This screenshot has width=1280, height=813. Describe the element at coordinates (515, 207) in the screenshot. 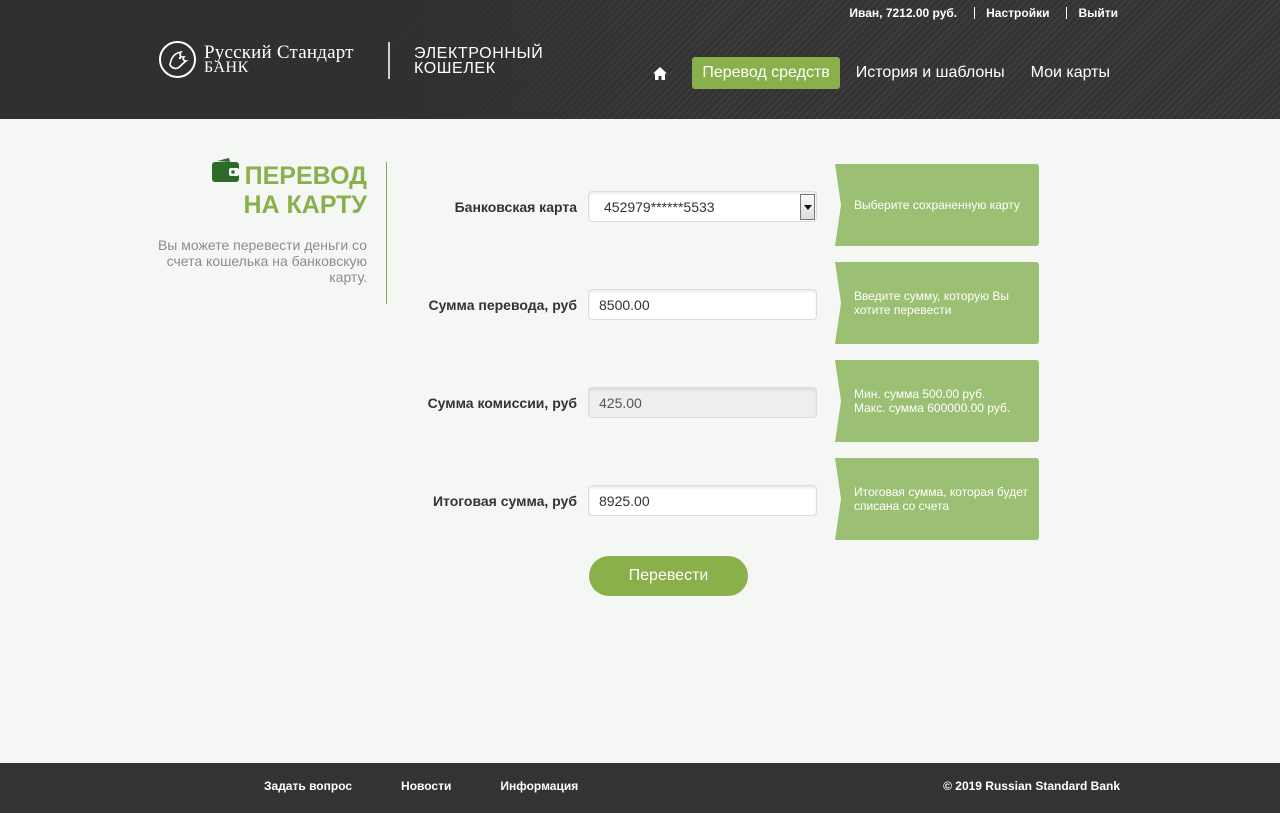

I see `card-label: Банковская карта` at that location.